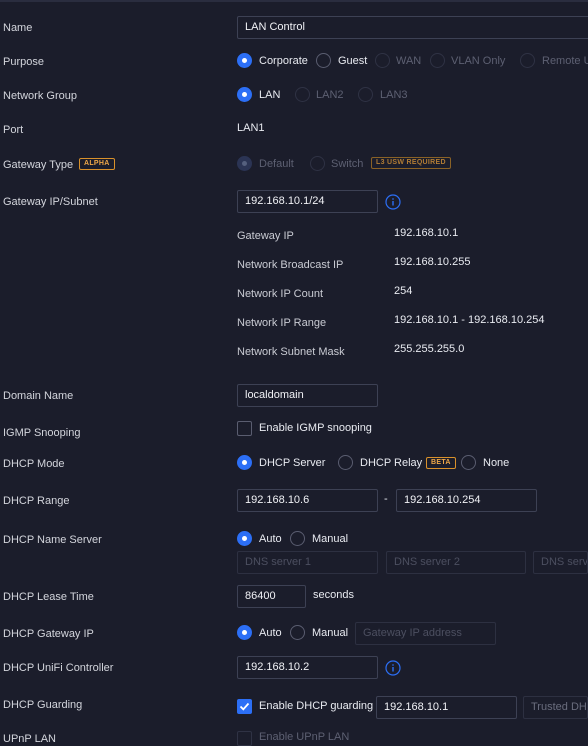 This screenshot has height=746, width=588. Describe the element at coordinates (40, 96) in the screenshot. I see `network-group-label: Network Group` at that location.